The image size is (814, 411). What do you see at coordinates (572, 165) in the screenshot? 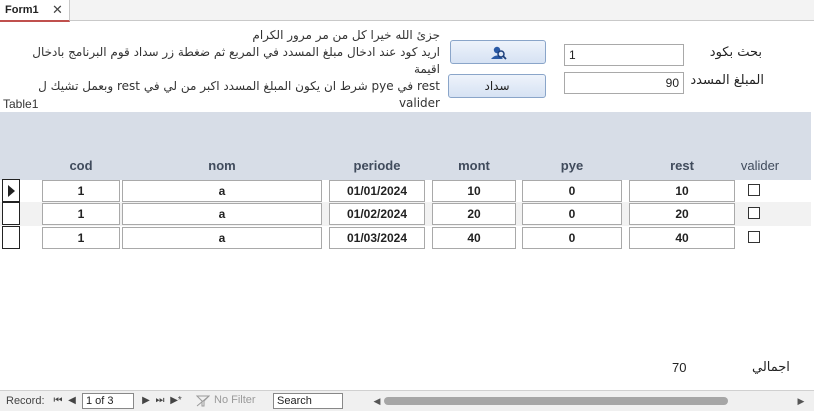
I see `col-header-pye: pye` at bounding box center [572, 165].